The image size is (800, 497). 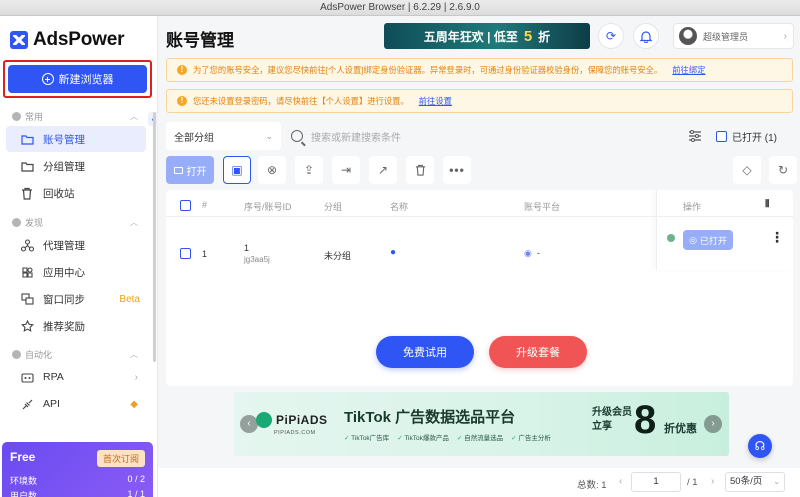 I want to click on section-discover: 发现 ︿, so click(x=75, y=222).